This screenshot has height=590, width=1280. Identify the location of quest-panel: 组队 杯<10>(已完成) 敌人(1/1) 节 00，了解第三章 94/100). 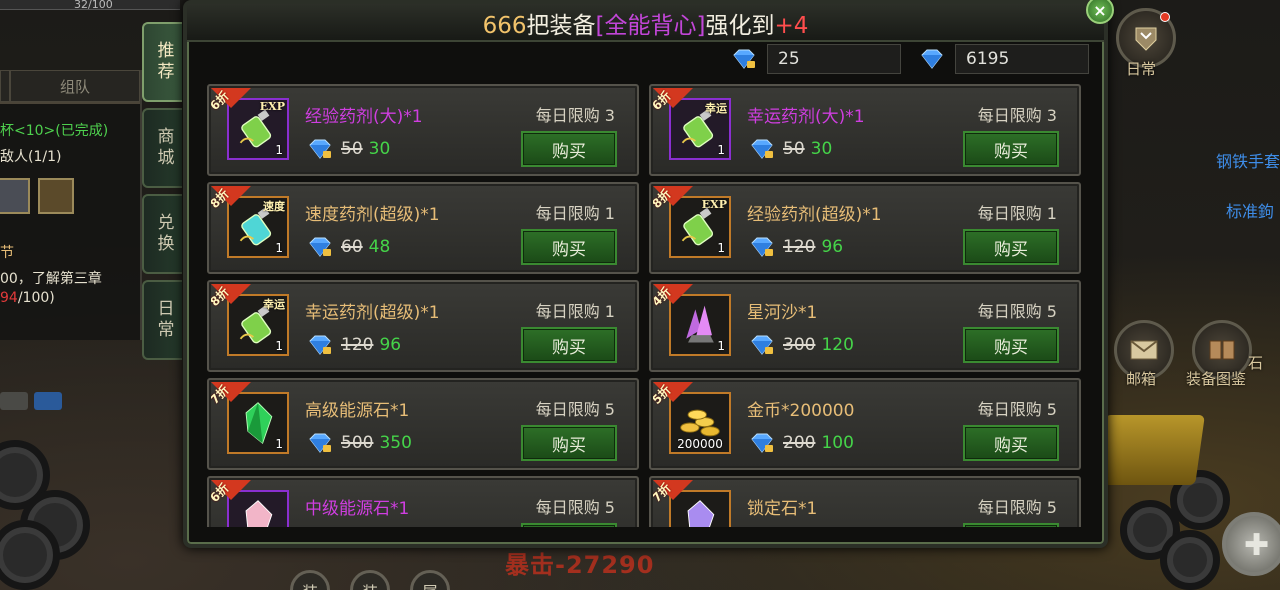
(71, 240).